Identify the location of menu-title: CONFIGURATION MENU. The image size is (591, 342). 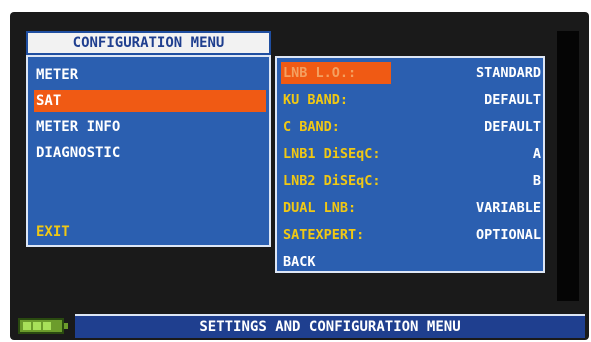
(148, 43).